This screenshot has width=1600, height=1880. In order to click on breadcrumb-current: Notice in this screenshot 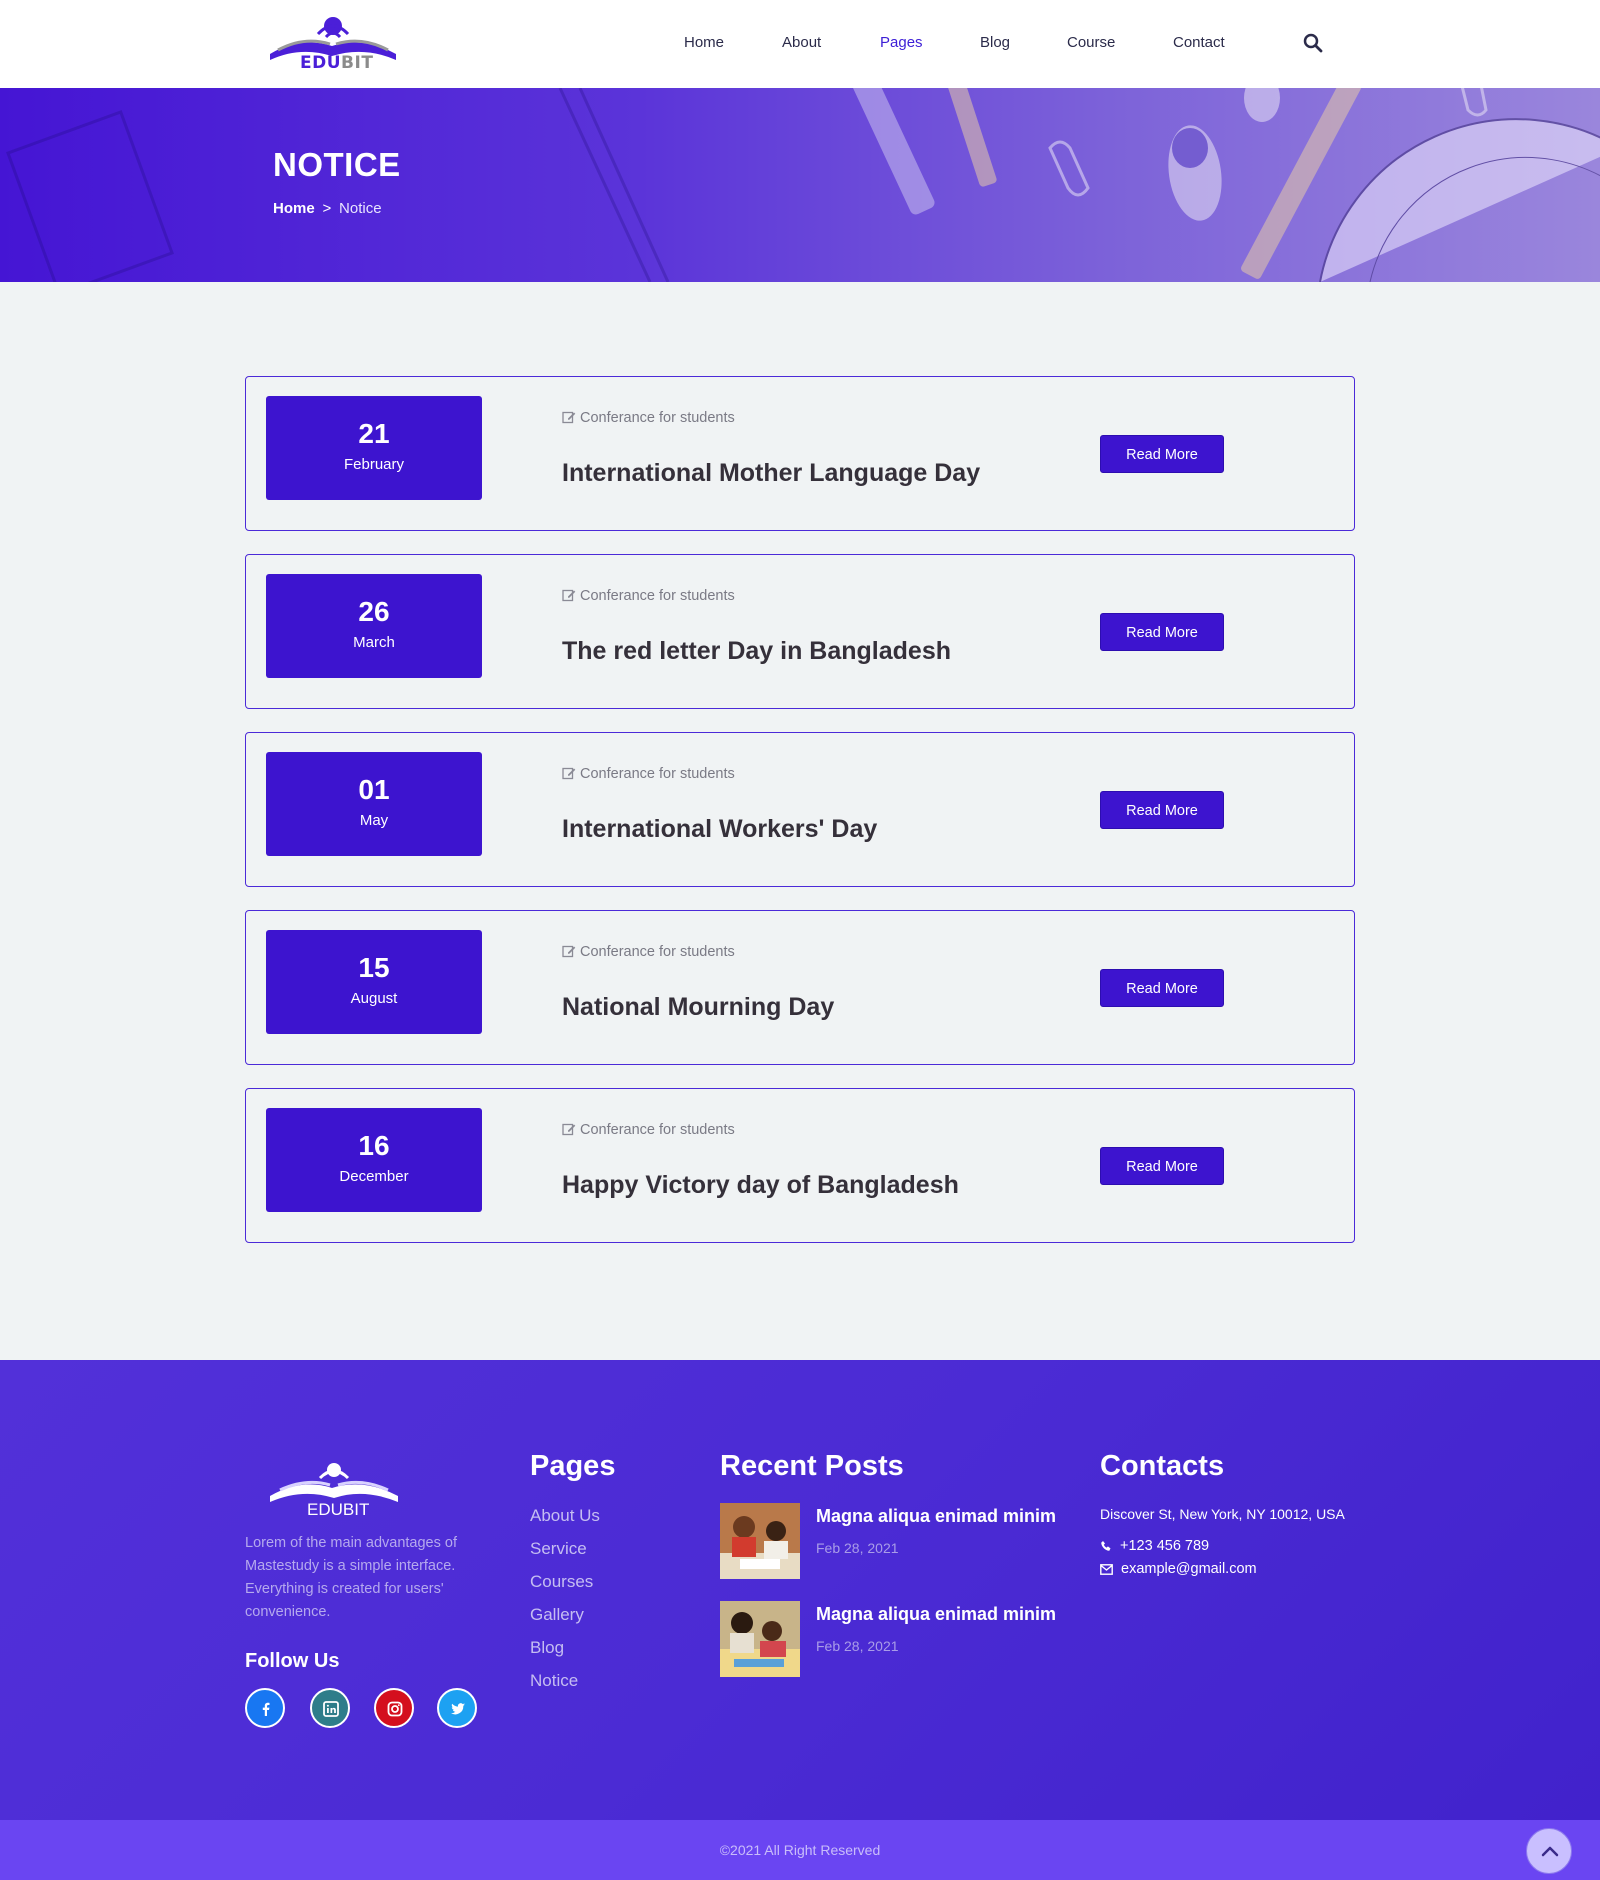, I will do `click(360, 208)`.